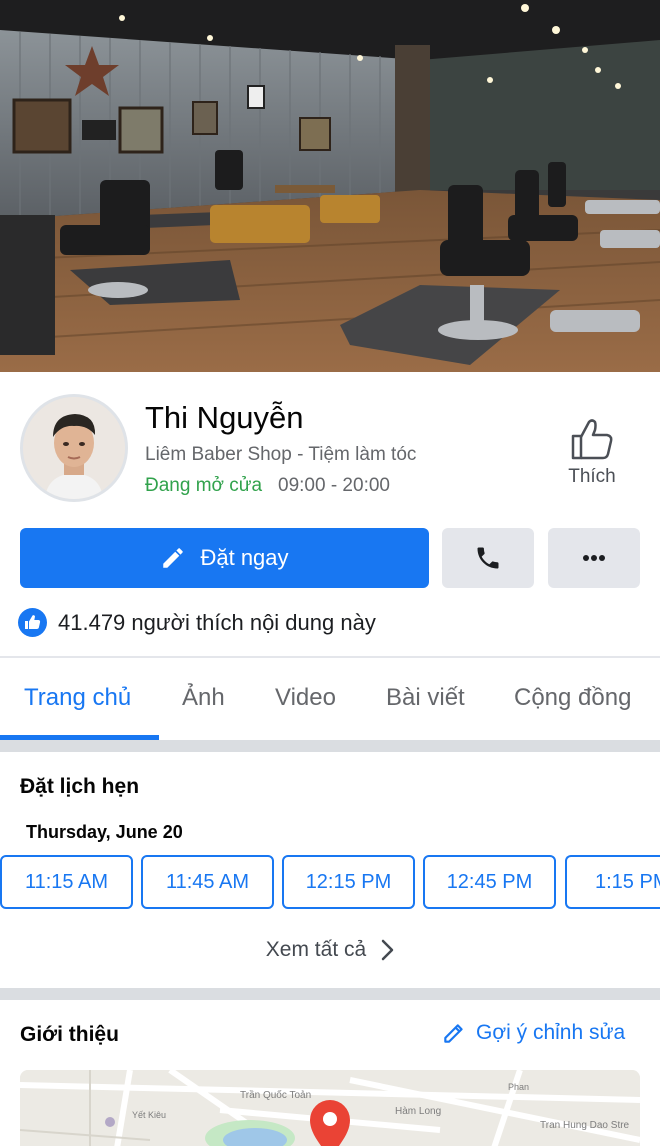 The width and height of the screenshot is (660, 1146). I want to click on about-title: Giới thiệu, so click(69, 1034).